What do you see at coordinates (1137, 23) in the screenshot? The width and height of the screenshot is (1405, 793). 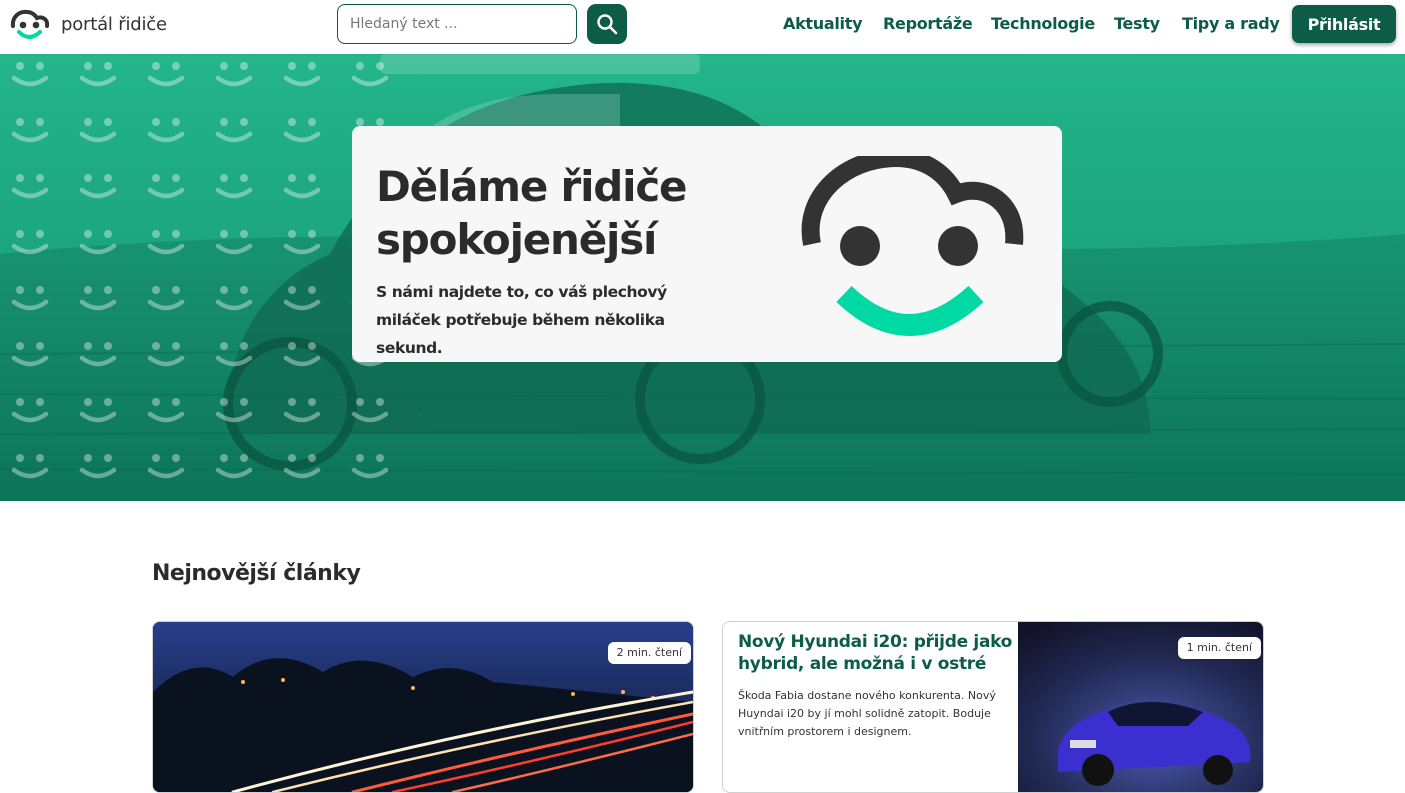 I see `nav-item-testy: Testy` at bounding box center [1137, 23].